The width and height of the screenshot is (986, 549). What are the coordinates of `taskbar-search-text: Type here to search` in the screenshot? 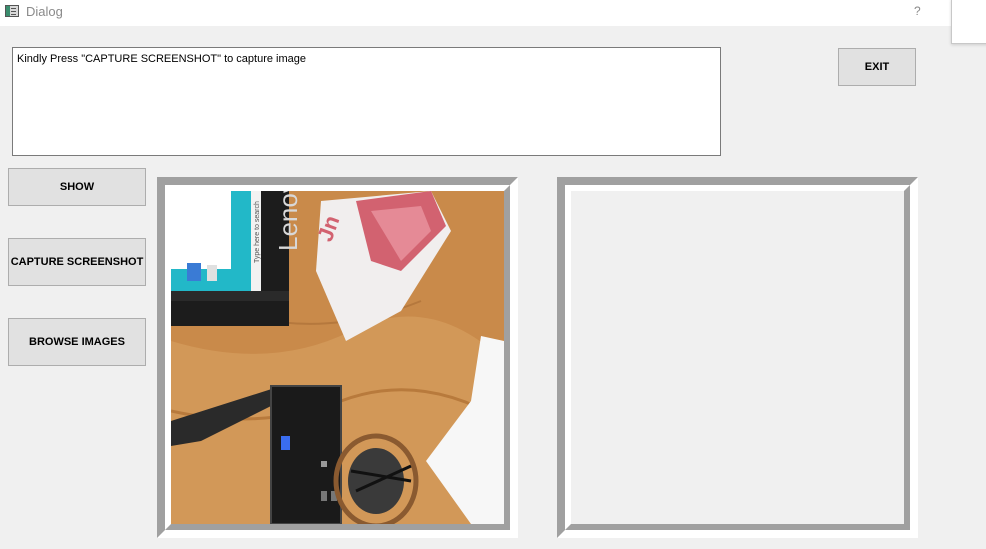 It's located at (257, 232).